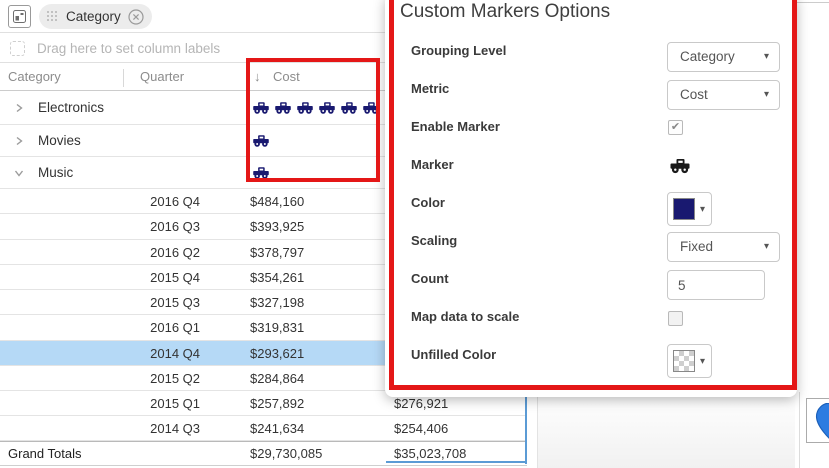 The height and width of the screenshot is (468, 829). What do you see at coordinates (53, 16) in the screenshot?
I see `drag-handle-icon` at bounding box center [53, 16].